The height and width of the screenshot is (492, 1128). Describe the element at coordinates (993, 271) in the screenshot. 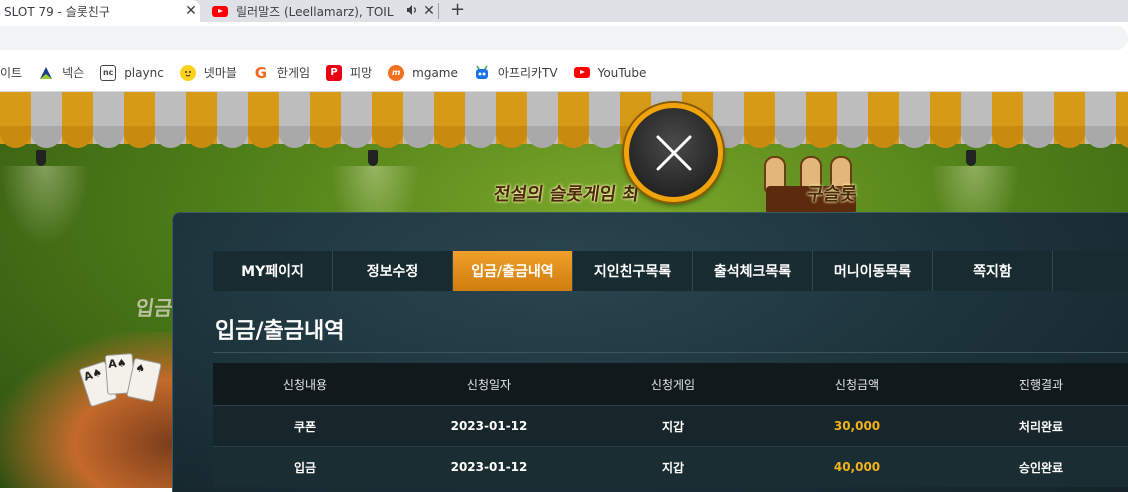

I see `tab-messages: 쪽지함` at that location.